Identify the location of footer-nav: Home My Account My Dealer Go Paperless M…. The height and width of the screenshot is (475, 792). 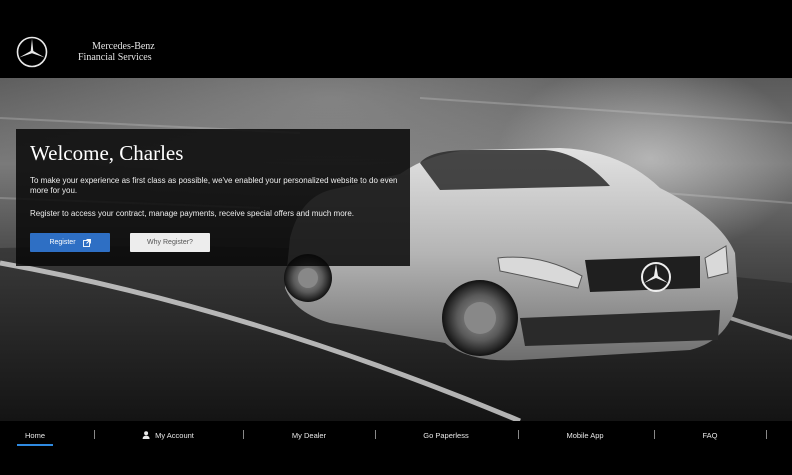
(396, 448).